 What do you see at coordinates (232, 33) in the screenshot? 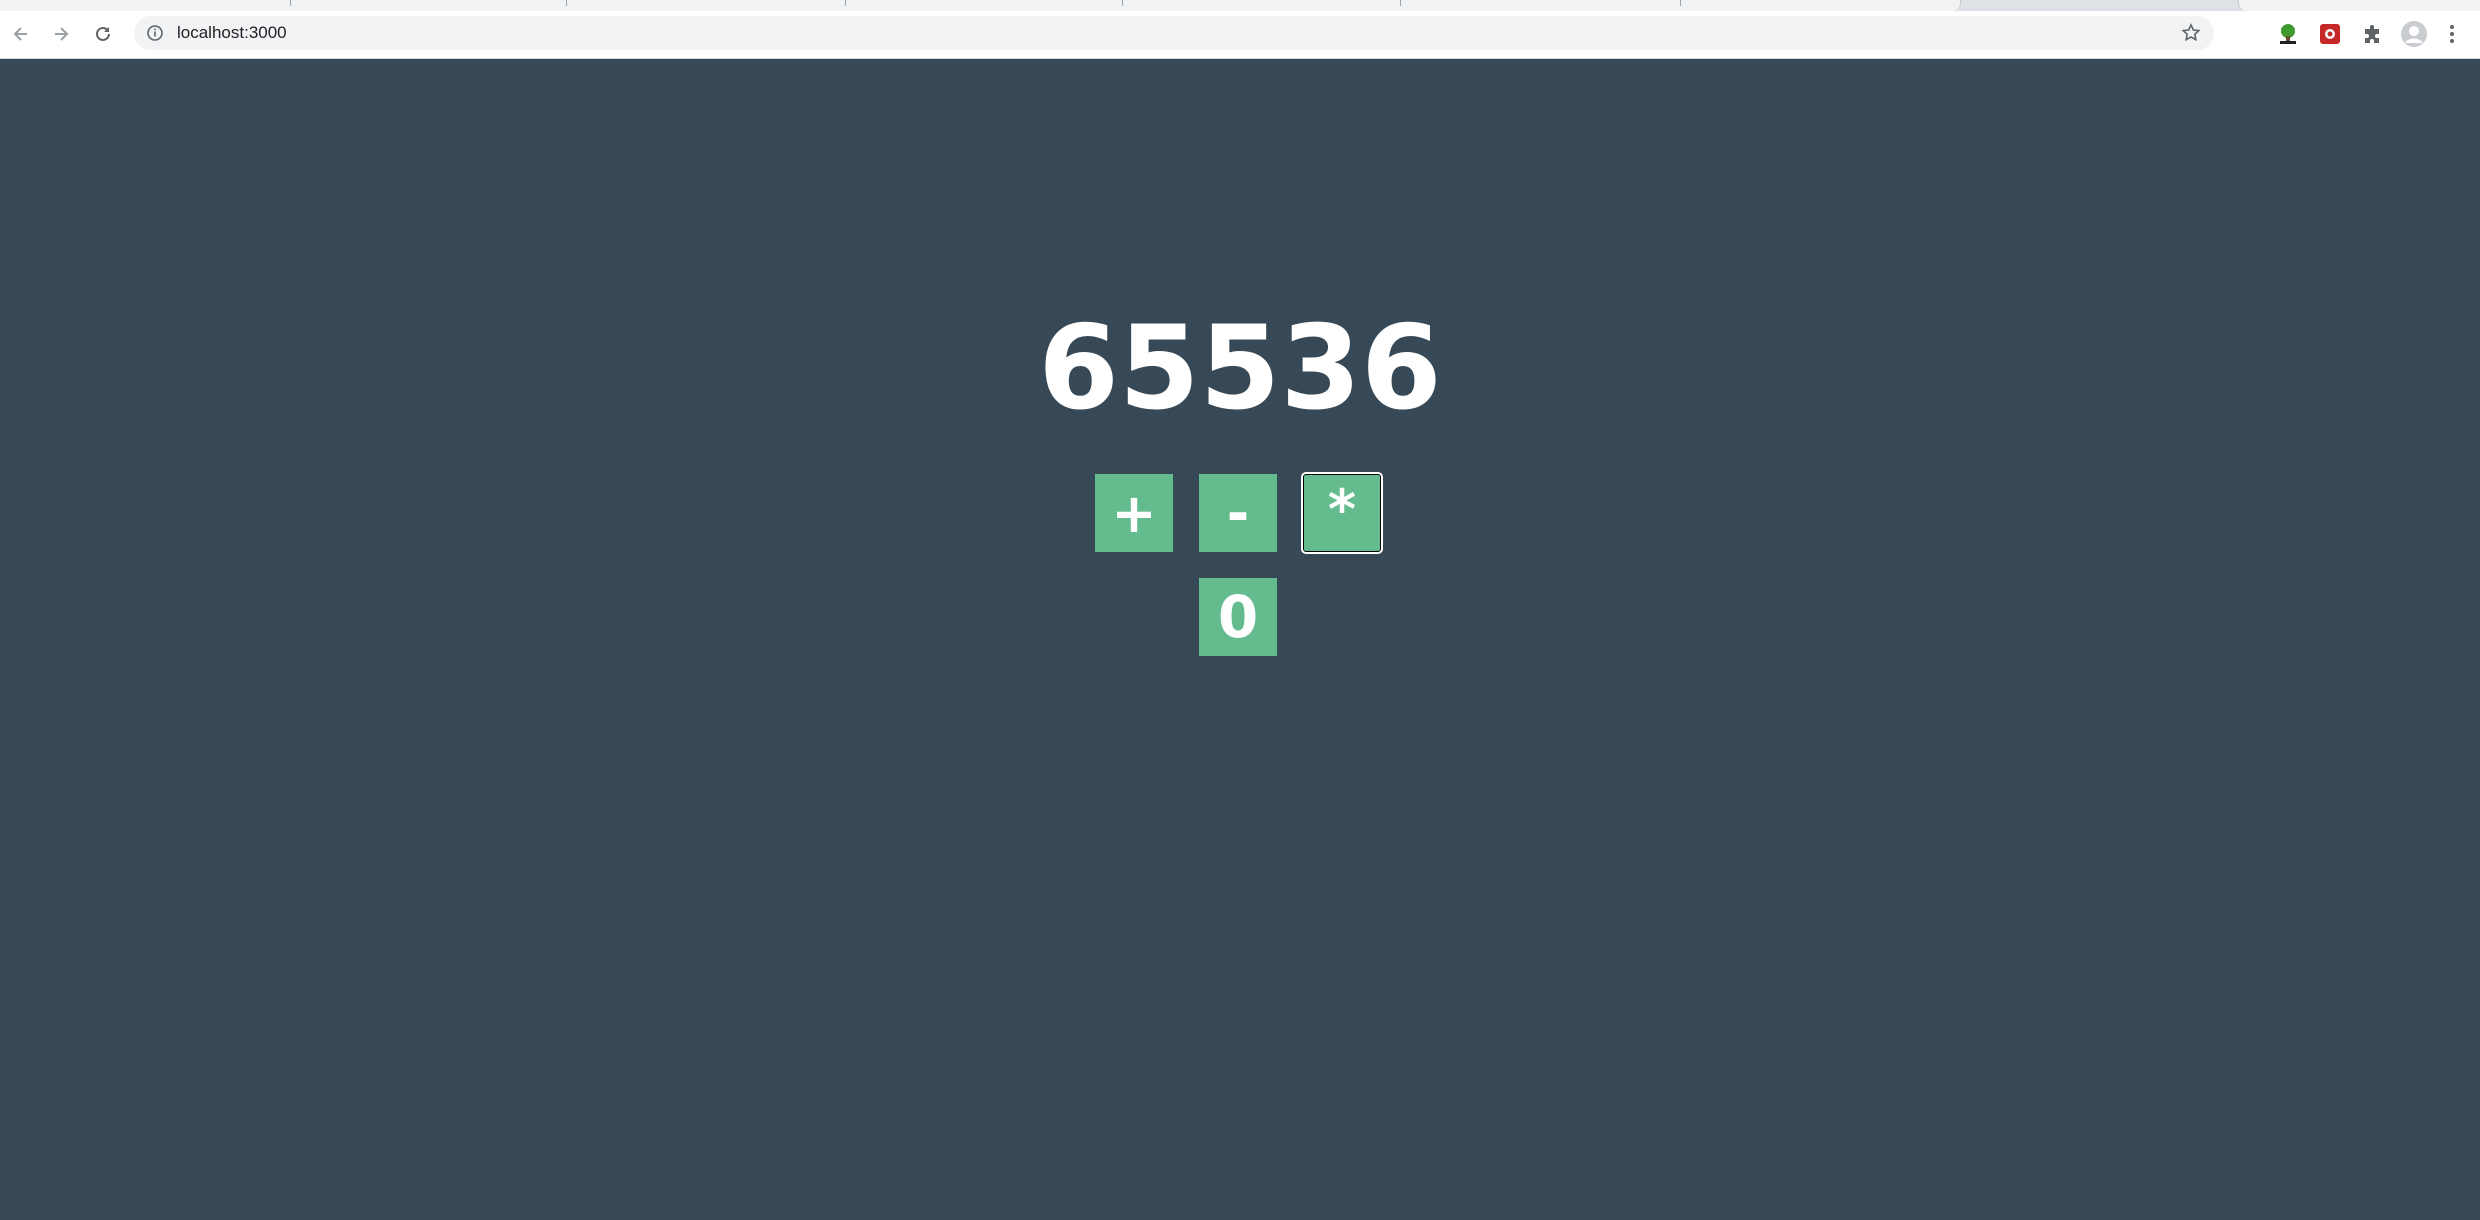
I see `url-text: localhost:3000` at bounding box center [232, 33].